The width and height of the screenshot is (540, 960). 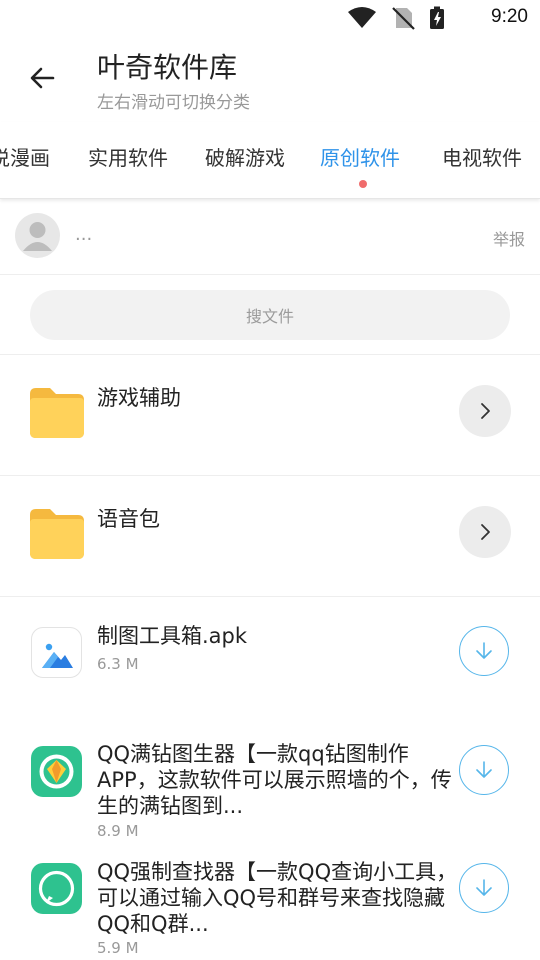 I want to click on qq-app-icon, so click(x=56, y=888).